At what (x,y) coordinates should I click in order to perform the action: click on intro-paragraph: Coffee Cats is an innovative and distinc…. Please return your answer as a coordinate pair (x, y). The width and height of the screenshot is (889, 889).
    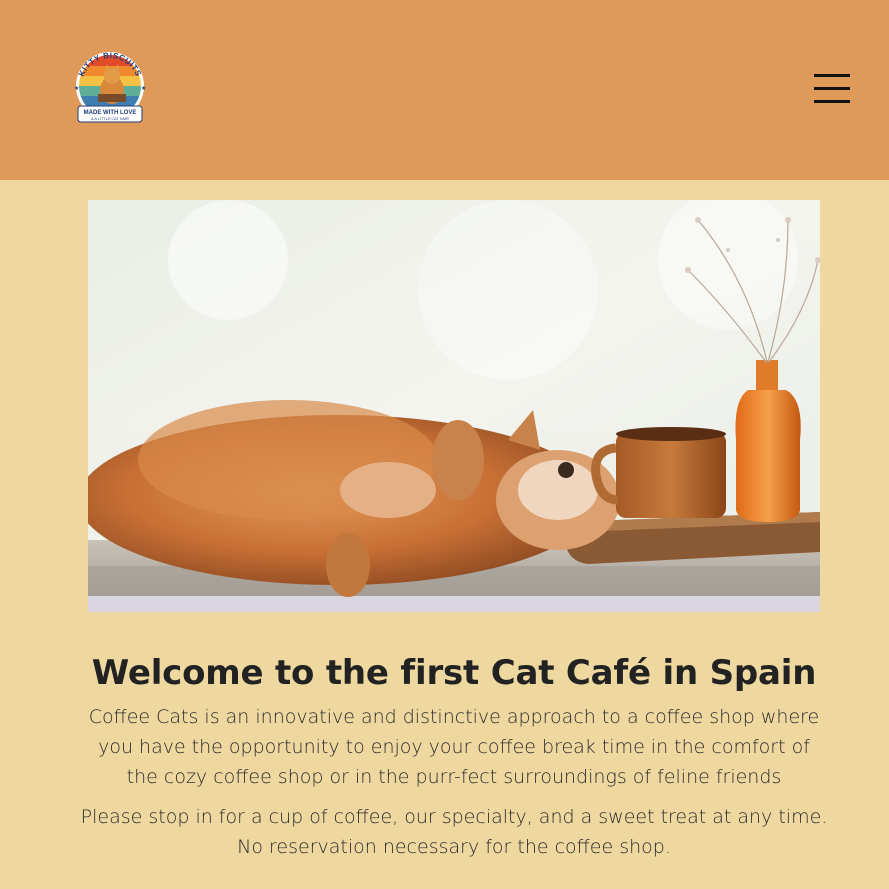
    Looking at the image, I should click on (454, 747).